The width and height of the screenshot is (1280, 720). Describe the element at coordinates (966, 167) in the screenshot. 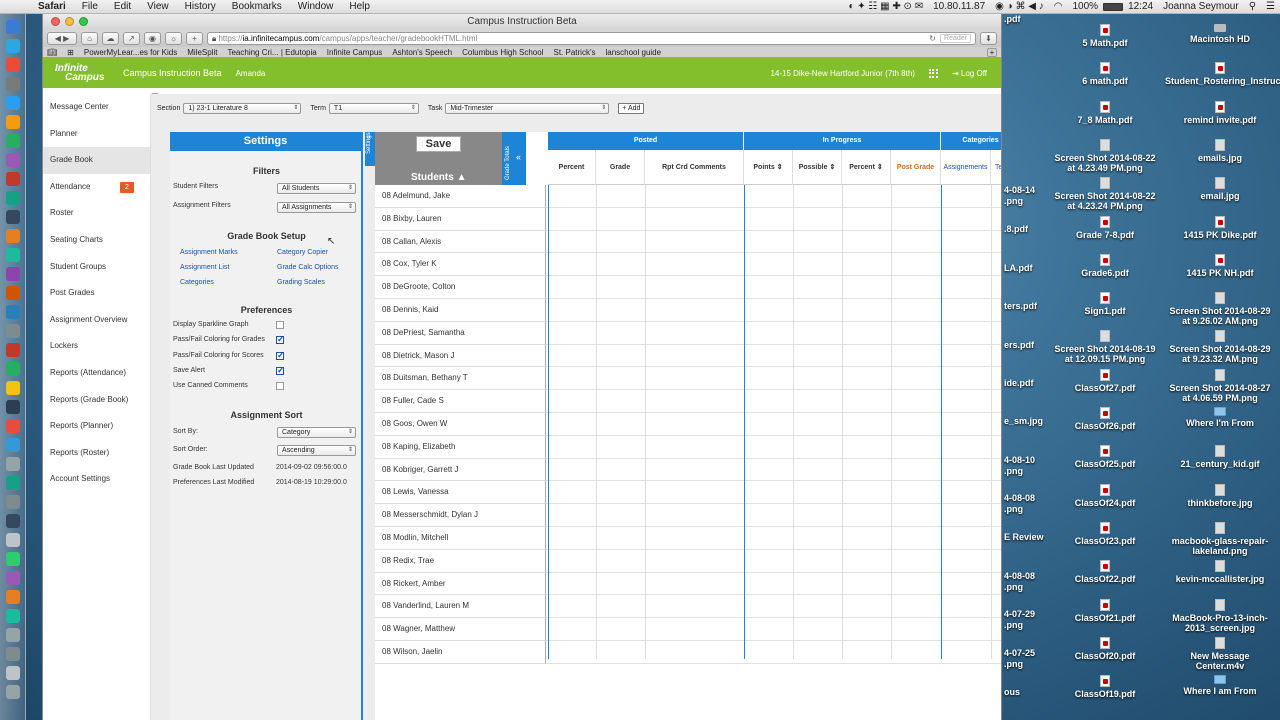

I see `col-assignments: Assignements` at that location.